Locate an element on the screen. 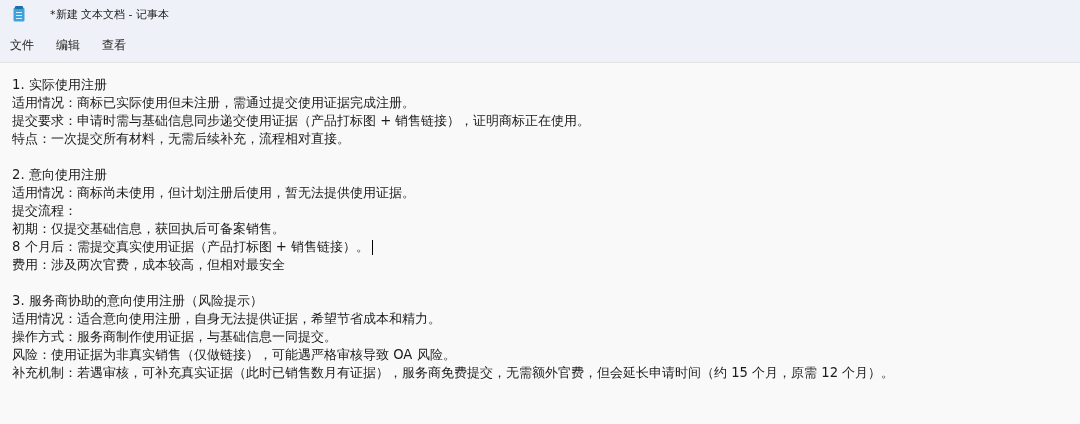 Image resolution: width=1080 pixels, height=424 pixels. text-line: 适用情况：商标尚未使用，但计划注册后使用，暂无法提供使用证据。 is located at coordinates (213, 193).